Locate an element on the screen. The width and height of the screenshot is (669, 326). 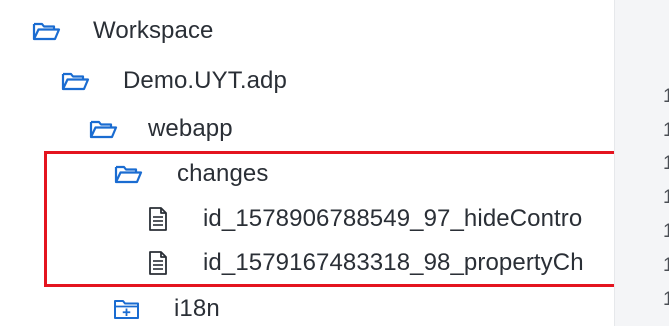
tree-node-label: changes is located at coordinates (223, 173).